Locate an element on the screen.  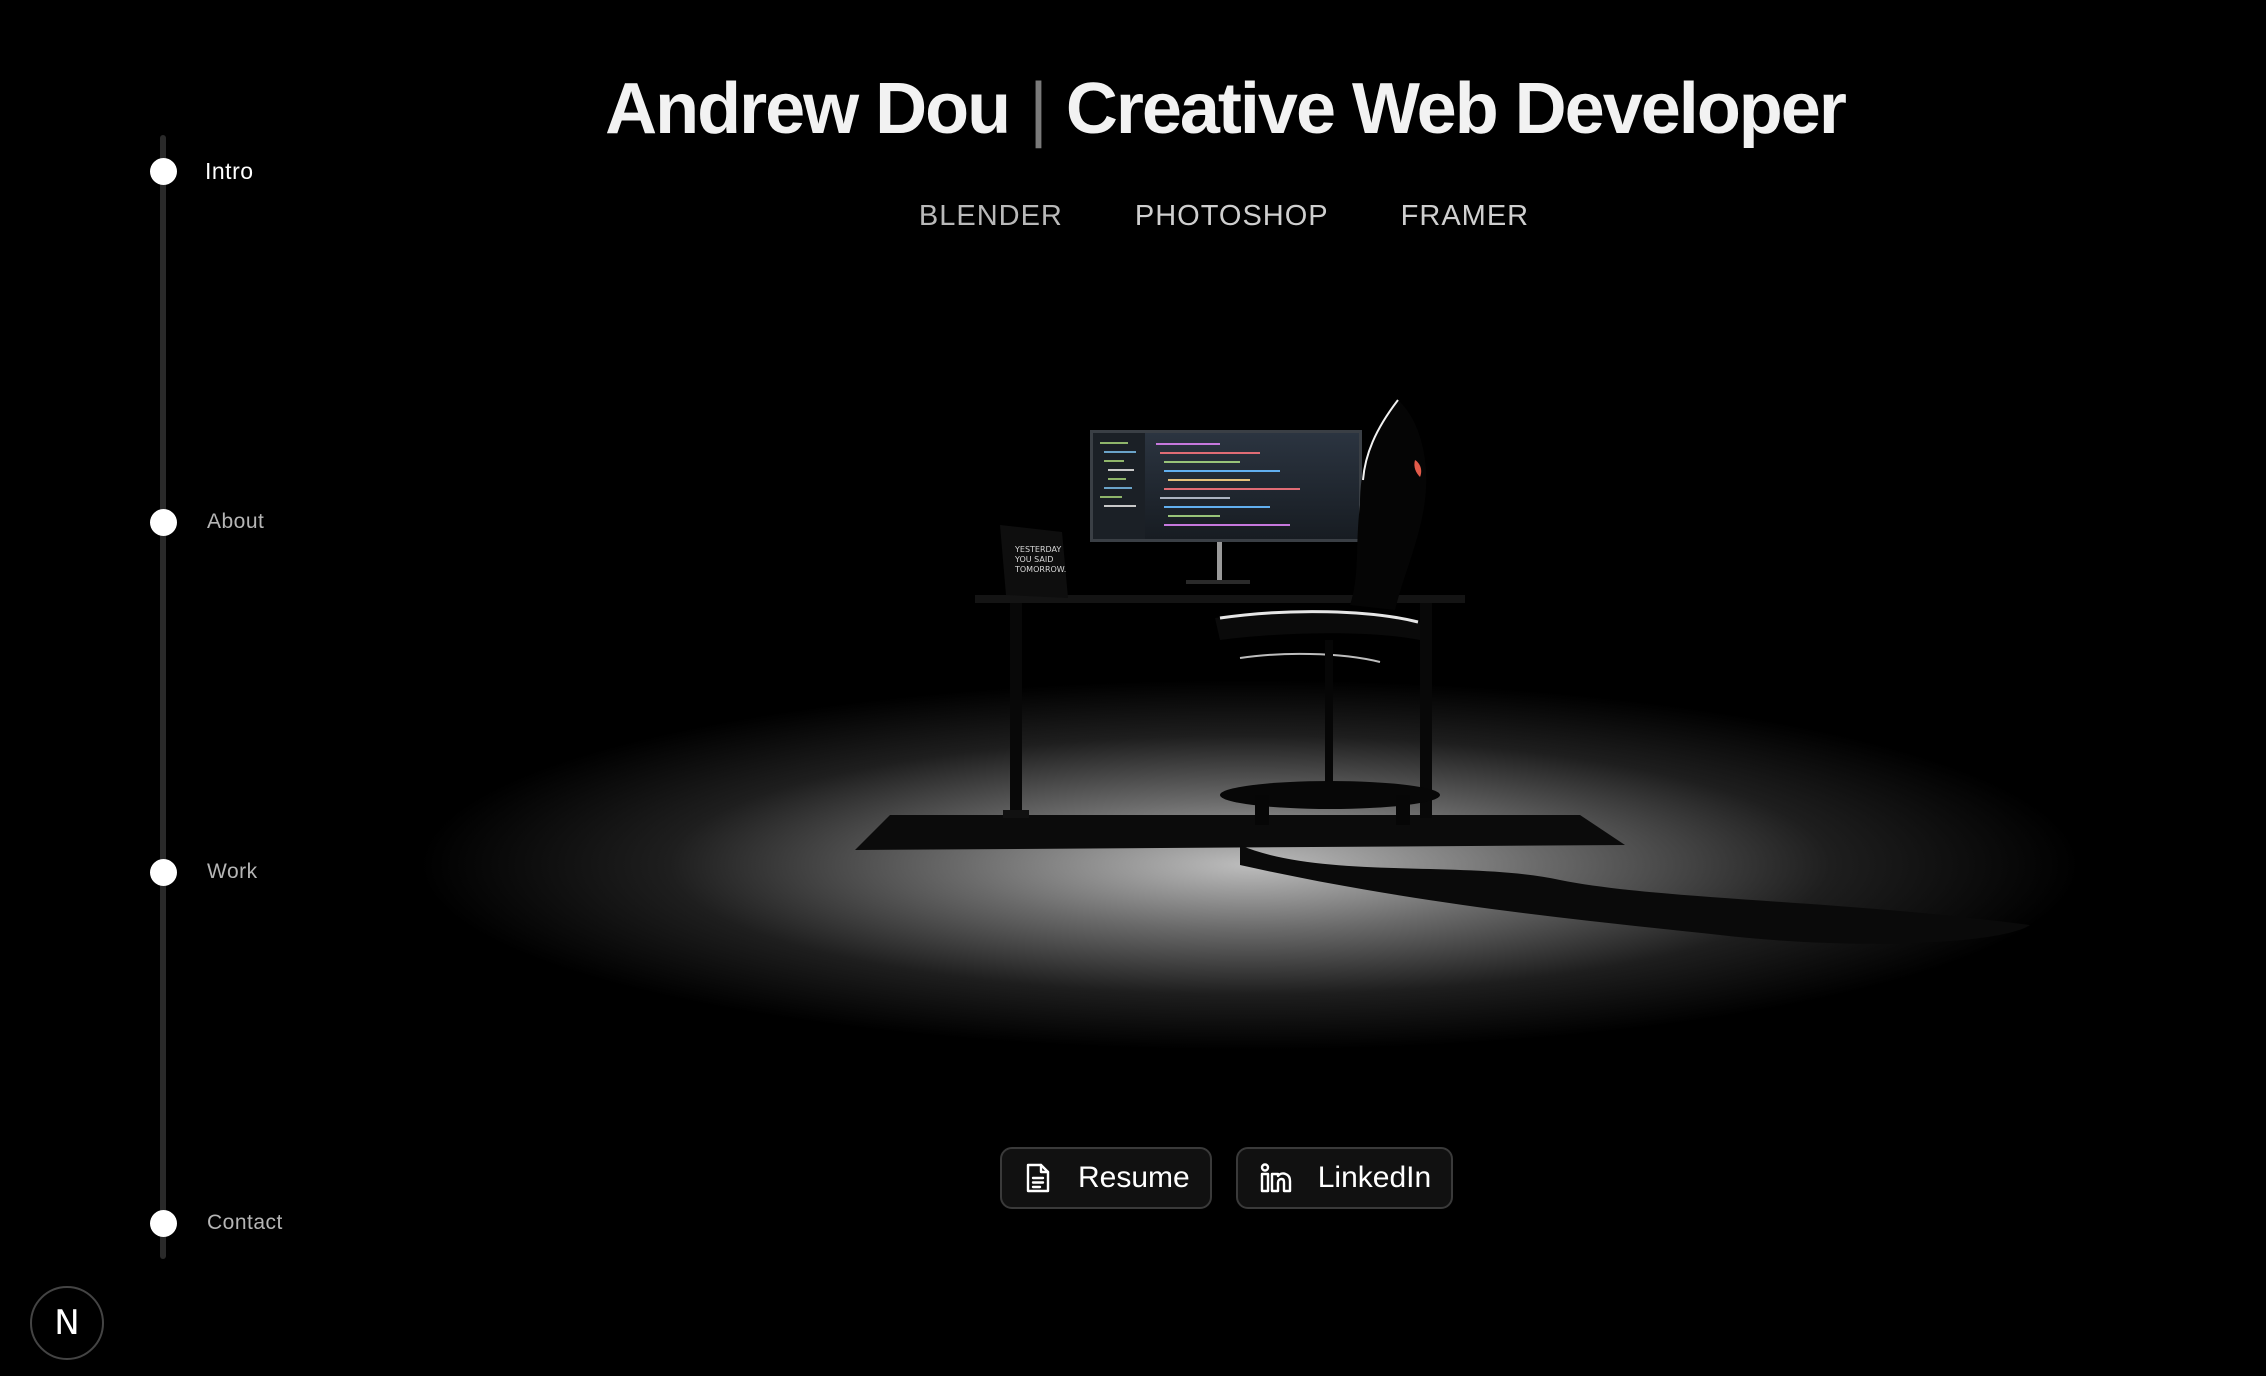
nav-item-intro: Intro is located at coordinates (202, 171).